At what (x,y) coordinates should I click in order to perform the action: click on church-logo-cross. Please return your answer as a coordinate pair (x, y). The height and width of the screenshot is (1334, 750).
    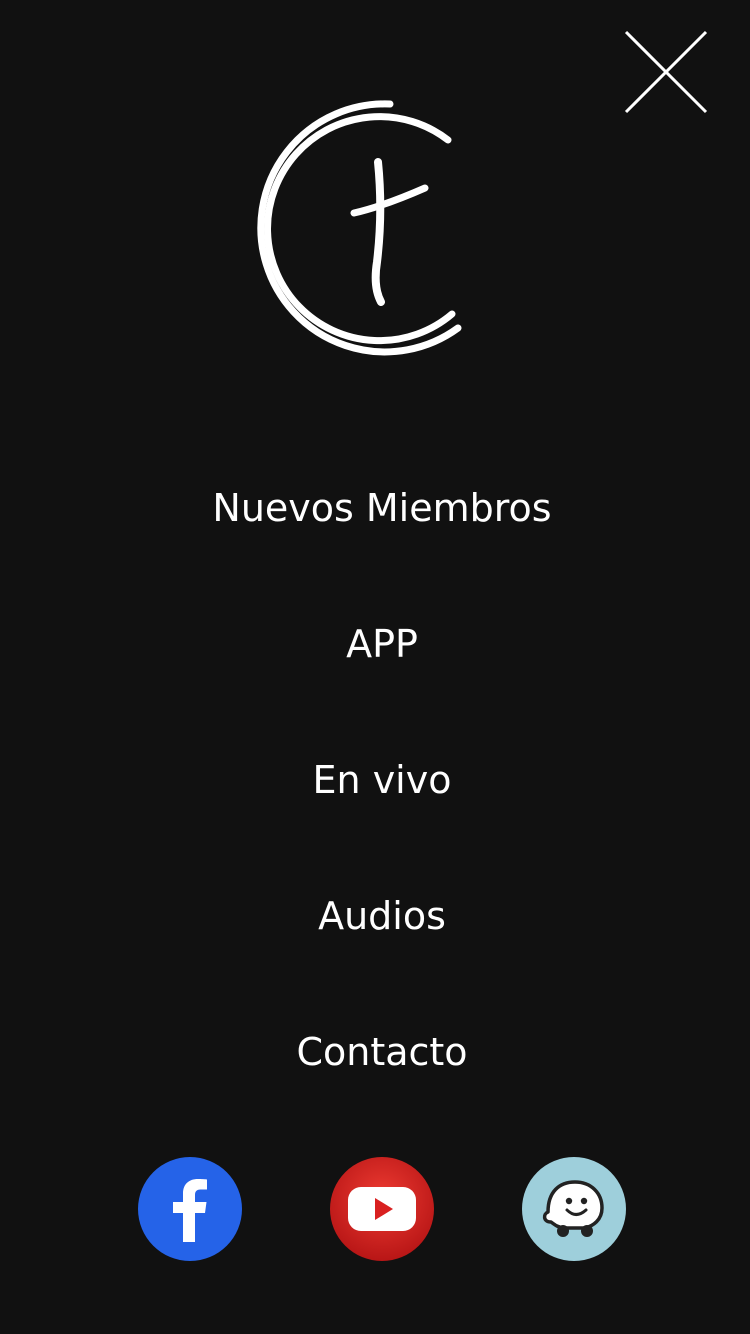
    Looking at the image, I should click on (359, 228).